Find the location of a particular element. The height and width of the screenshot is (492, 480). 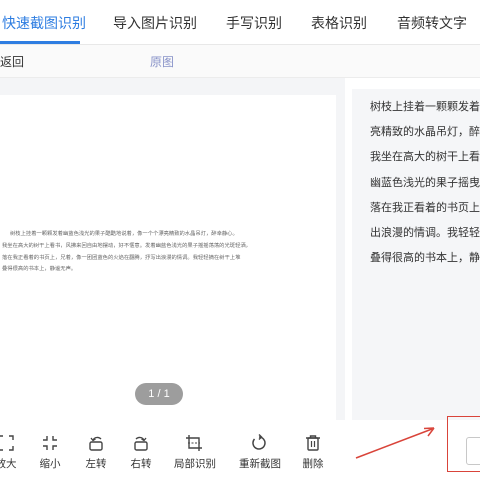

result-line: 出浪漫的情调。我轻轻摘 is located at coordinates (425, 233).